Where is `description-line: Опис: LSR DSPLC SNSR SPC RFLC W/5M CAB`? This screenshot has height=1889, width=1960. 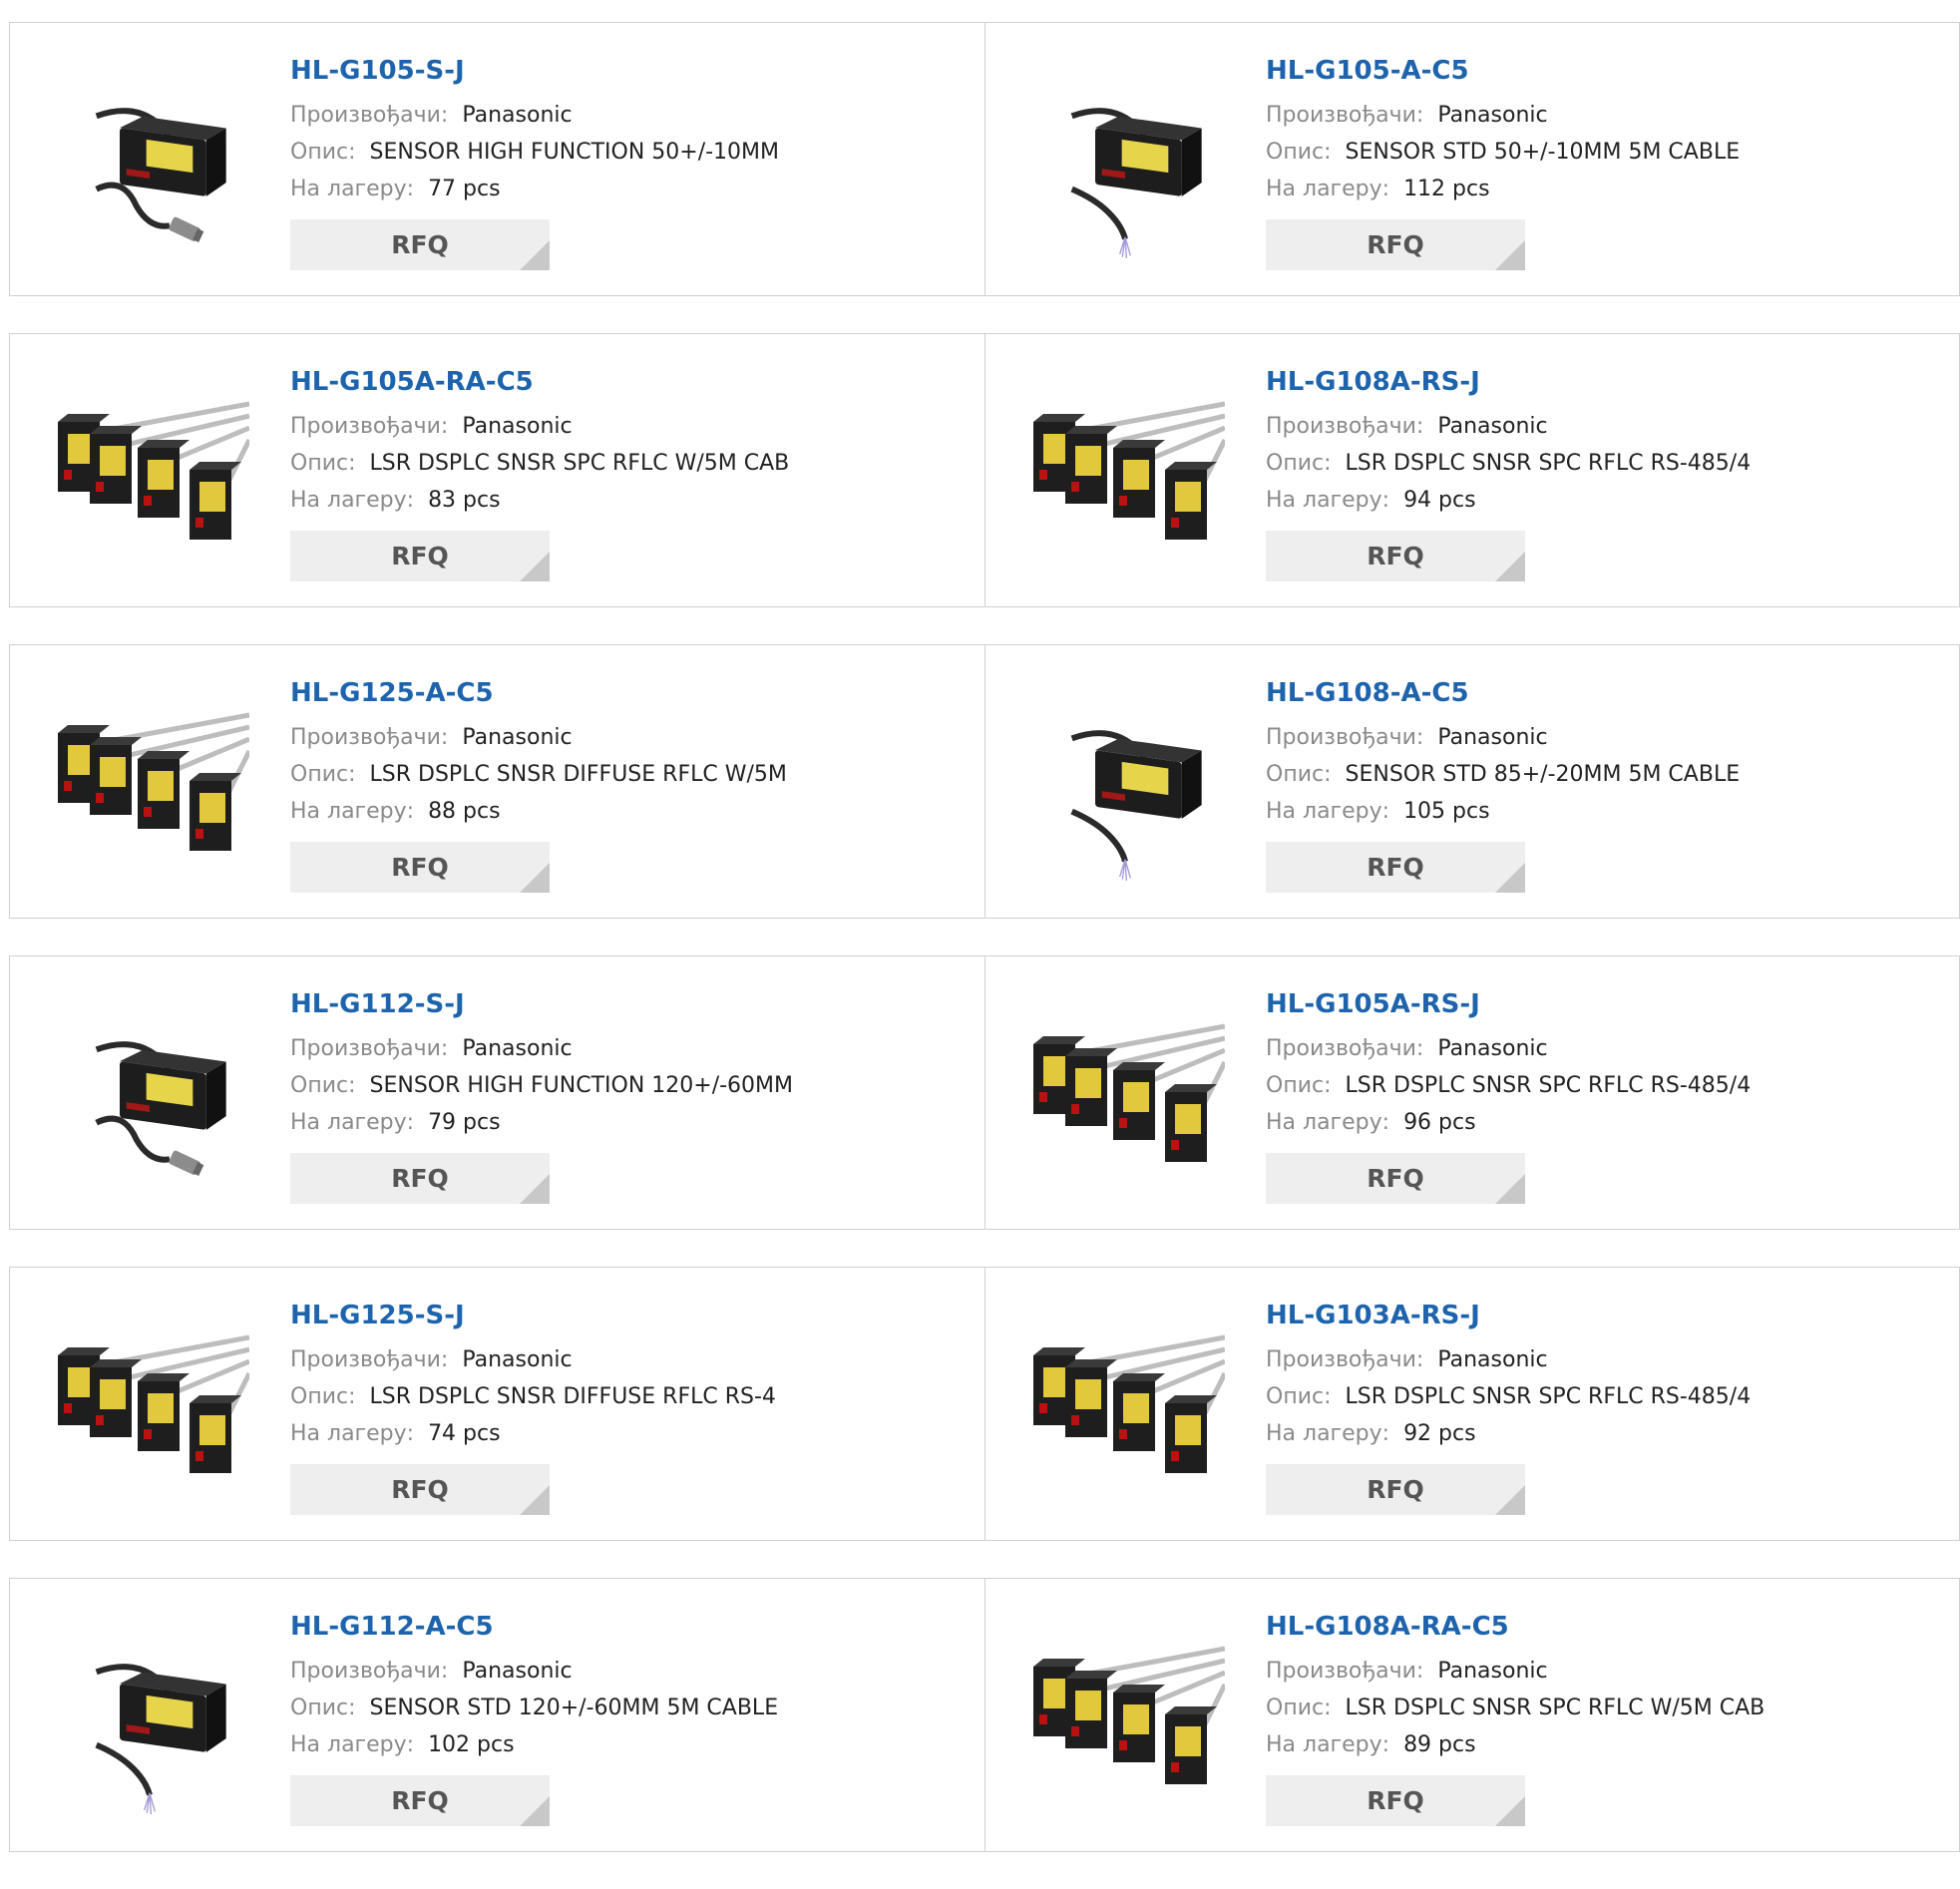
description-line: Опис: LSR DSPLC SNSR SPC RFLC W/5M CAB is located at coordinates (633, 463).